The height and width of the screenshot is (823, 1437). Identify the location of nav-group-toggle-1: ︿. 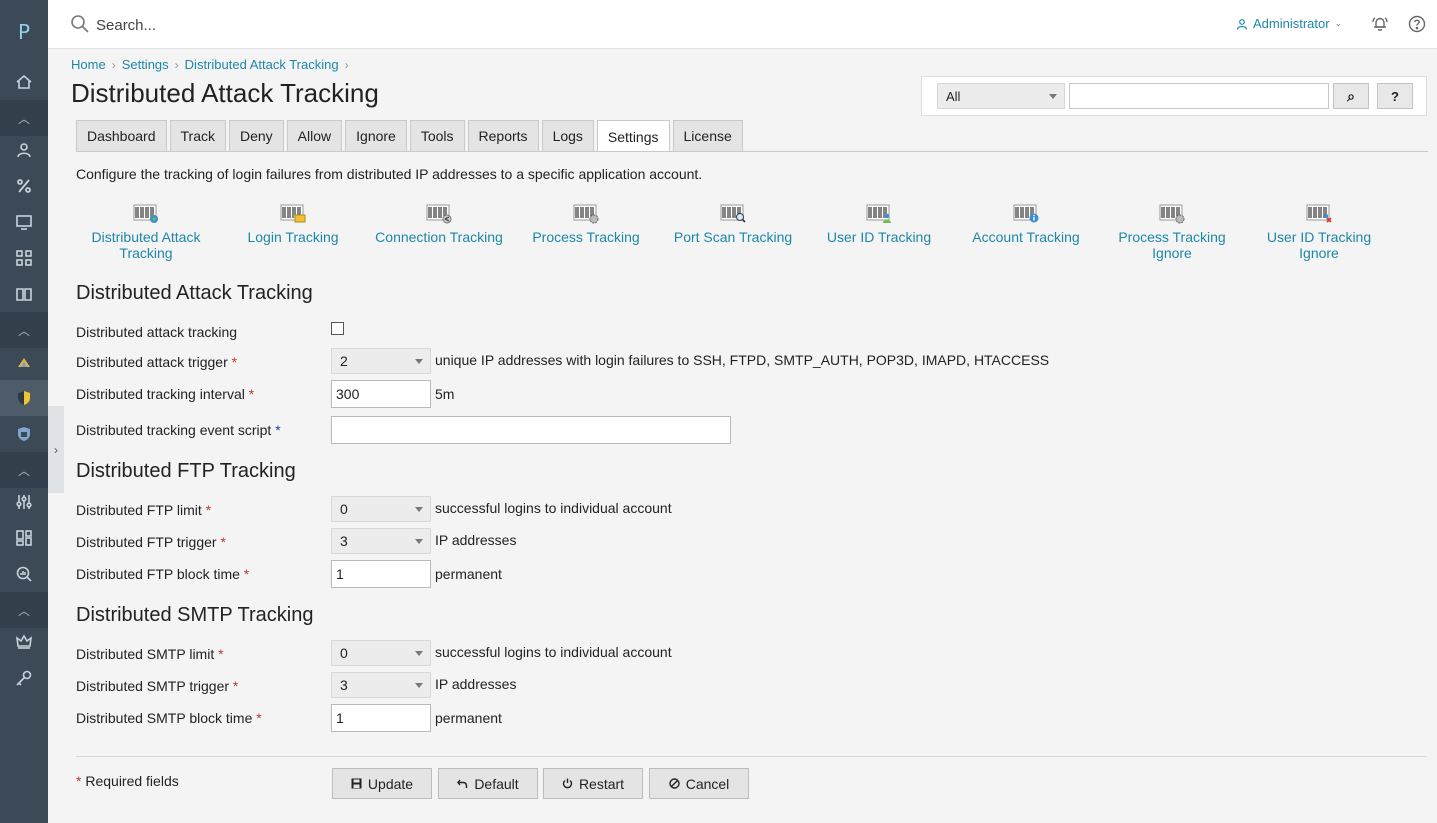
(24, 118).